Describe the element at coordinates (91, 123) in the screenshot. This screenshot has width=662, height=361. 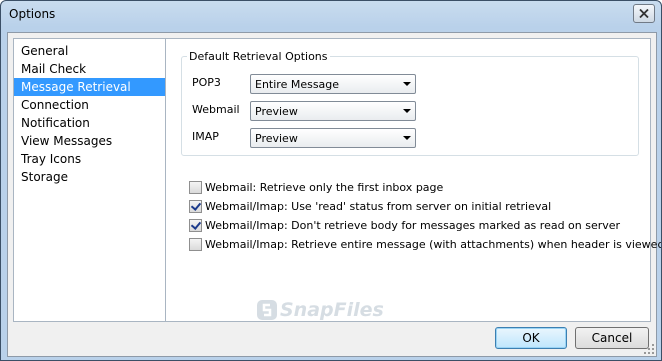
I see `sidebar-item-notification: Notification` at that location.